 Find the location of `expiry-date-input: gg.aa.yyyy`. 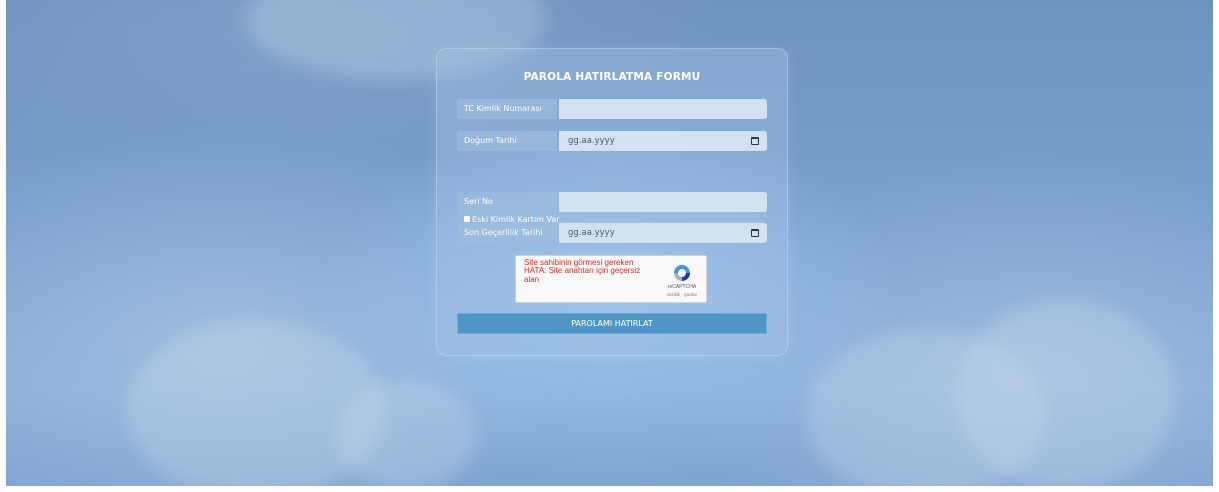

expiry-date-input: gg.aa.yyyy is located at coordinates (663, 233).